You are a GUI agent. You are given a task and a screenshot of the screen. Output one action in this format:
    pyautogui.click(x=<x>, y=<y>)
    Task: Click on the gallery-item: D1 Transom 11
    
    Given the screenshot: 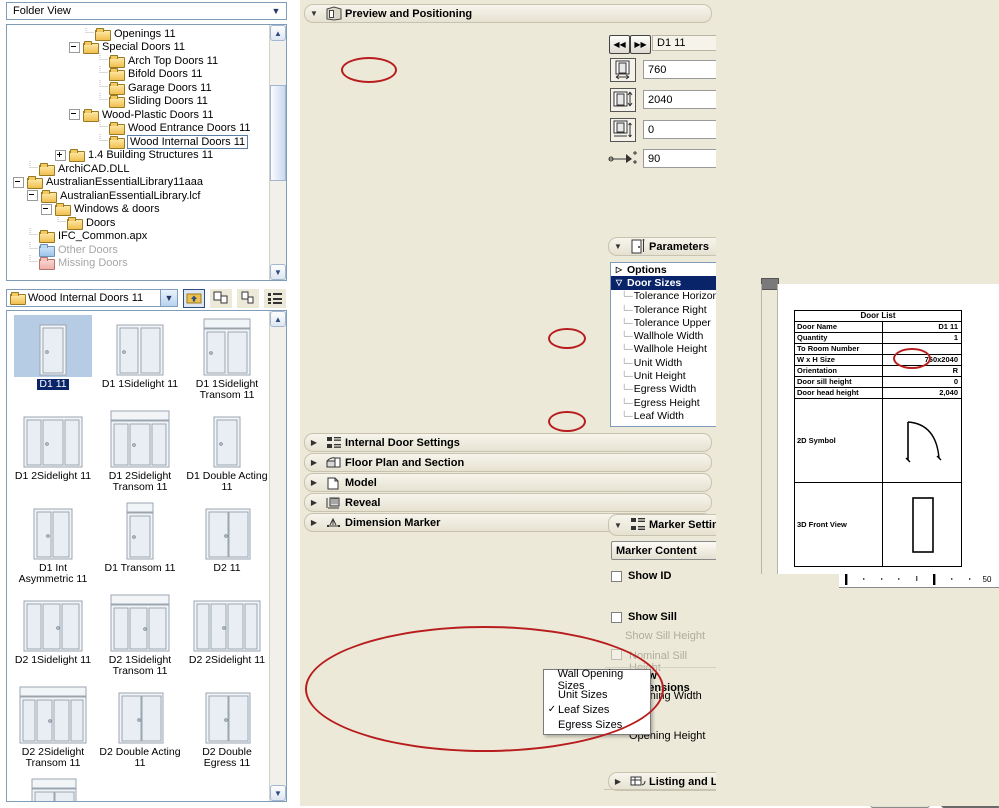 What is the action you would take?
    pyautogui.click(x=140, y=542)
    